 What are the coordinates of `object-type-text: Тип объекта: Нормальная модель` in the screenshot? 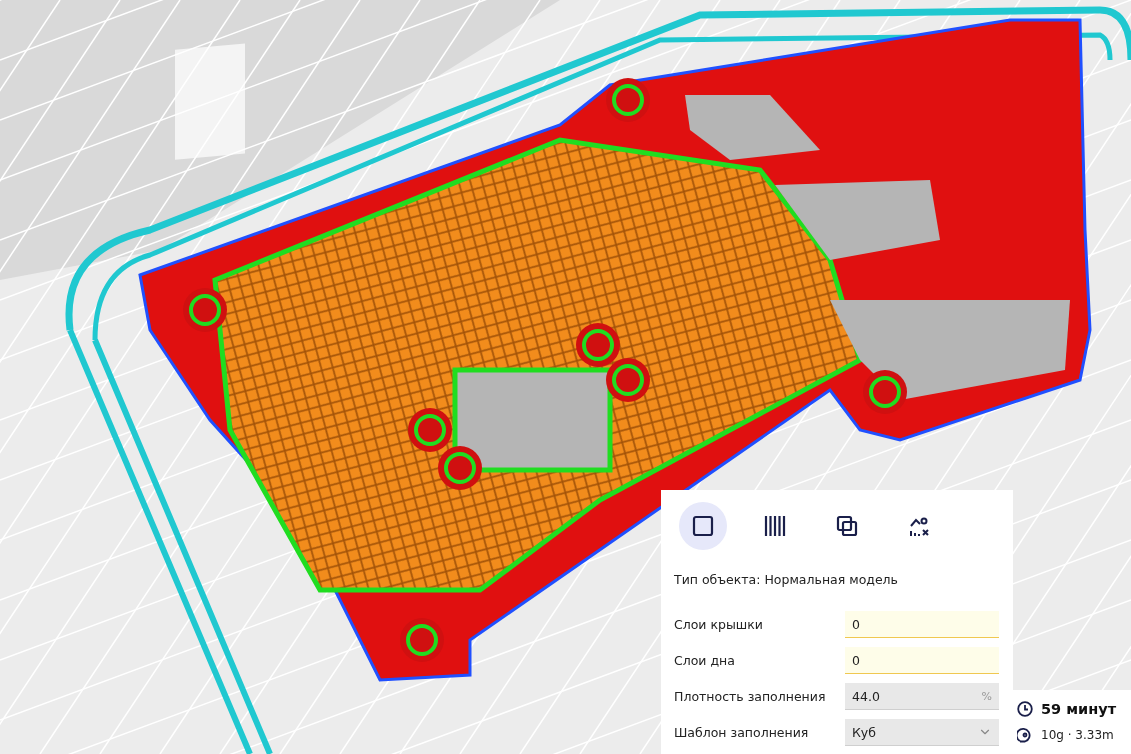 It's located at (786, 579).